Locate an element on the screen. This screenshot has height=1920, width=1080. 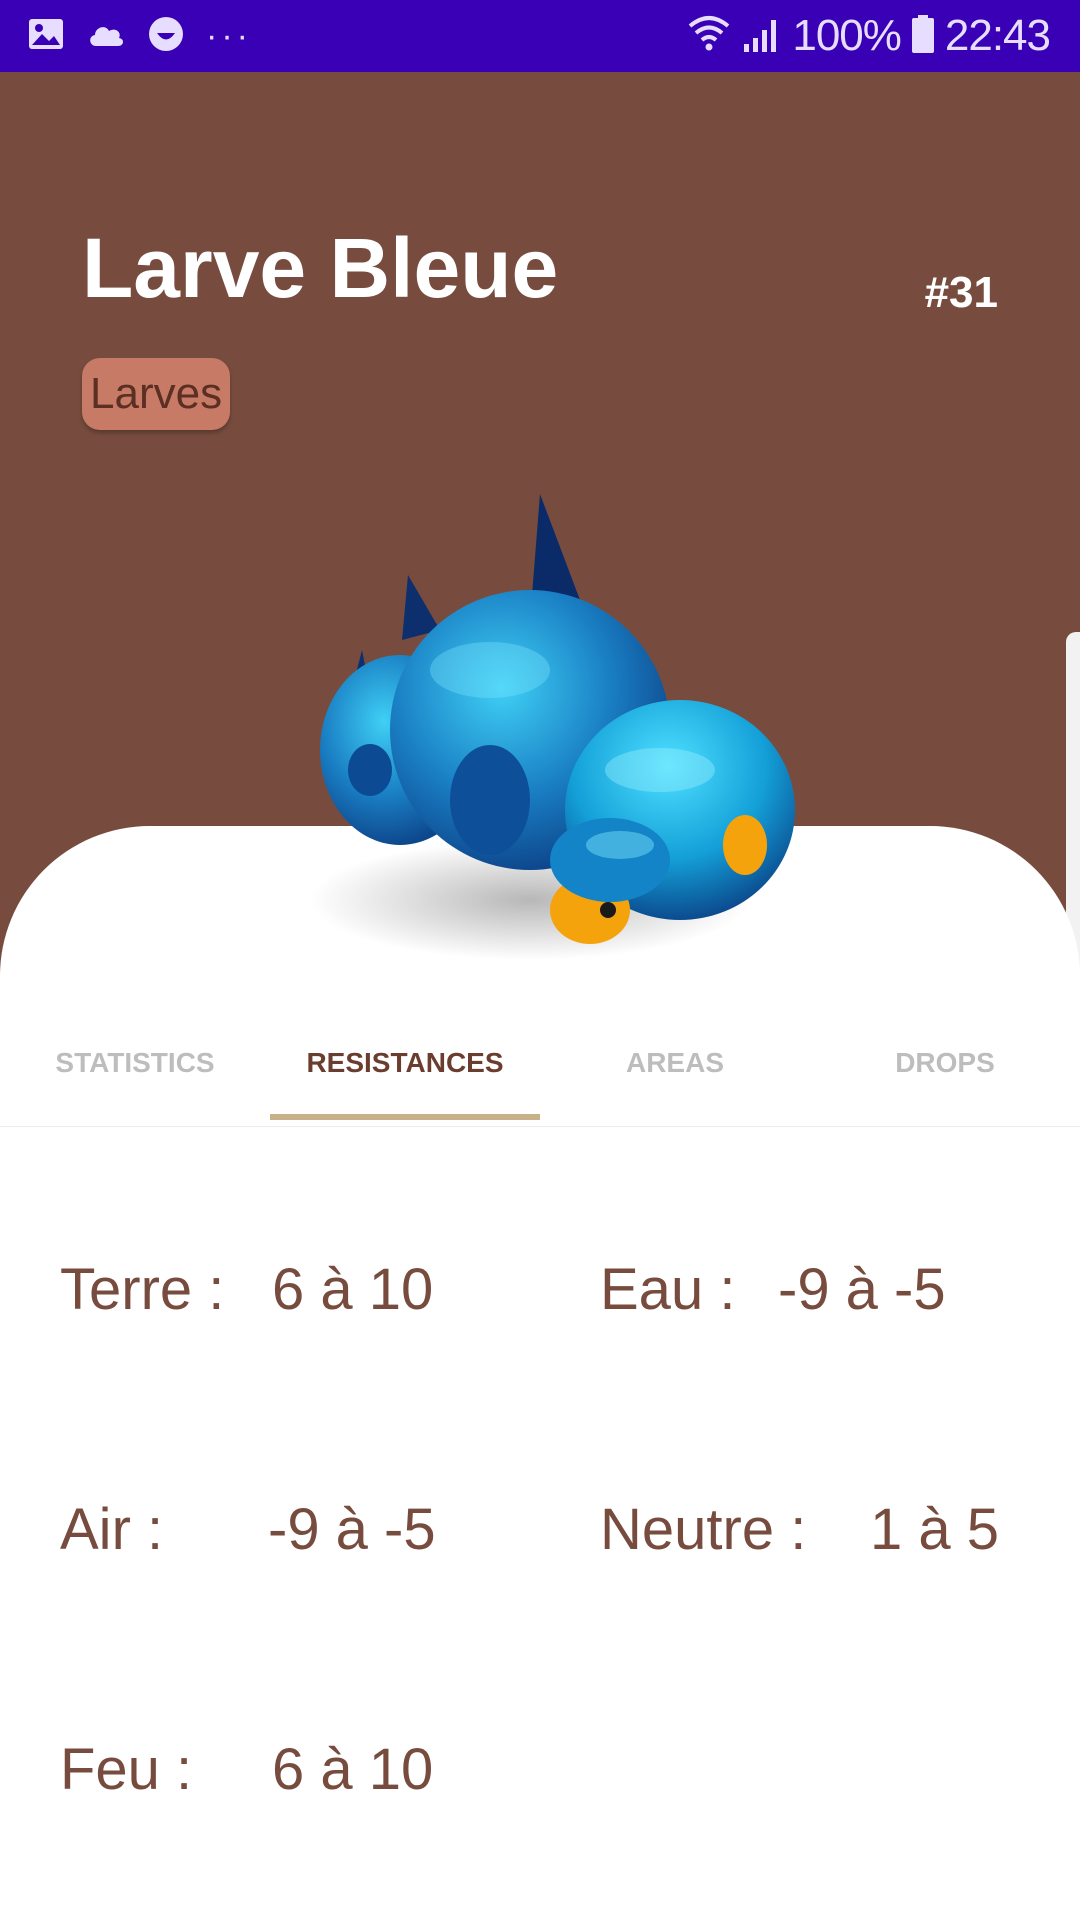
image-icon is located at coordinates (46, 36).